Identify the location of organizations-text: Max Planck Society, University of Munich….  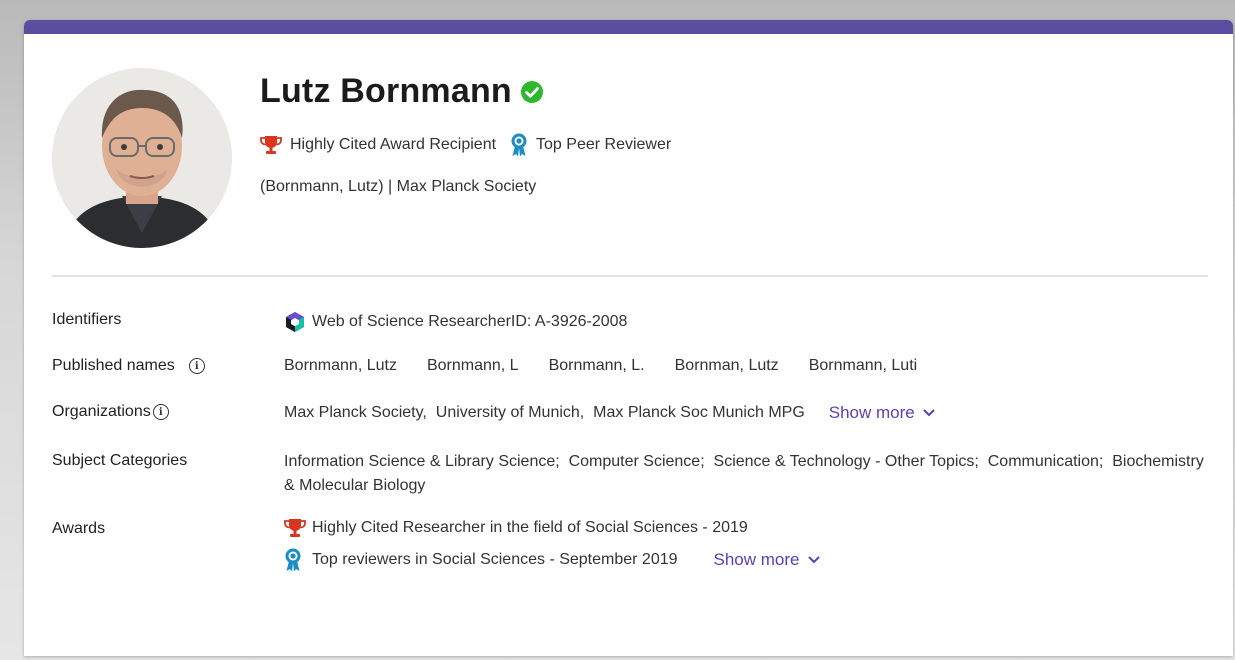
(544, 412).